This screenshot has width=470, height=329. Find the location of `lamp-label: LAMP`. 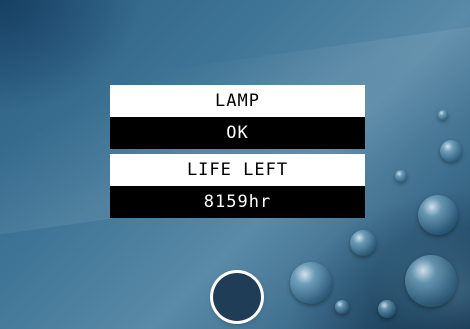

lamp-label: LAMP is located at coordinates (237, 101).